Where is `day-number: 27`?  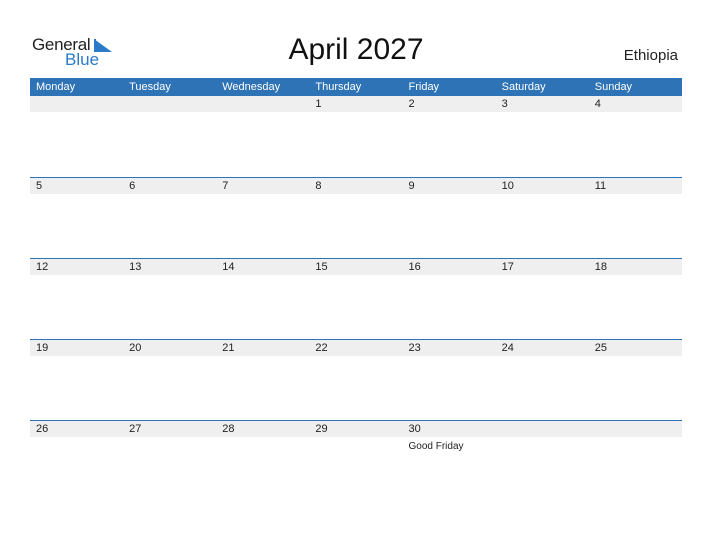 day-number: 27 is located at coordinates (135, 429).